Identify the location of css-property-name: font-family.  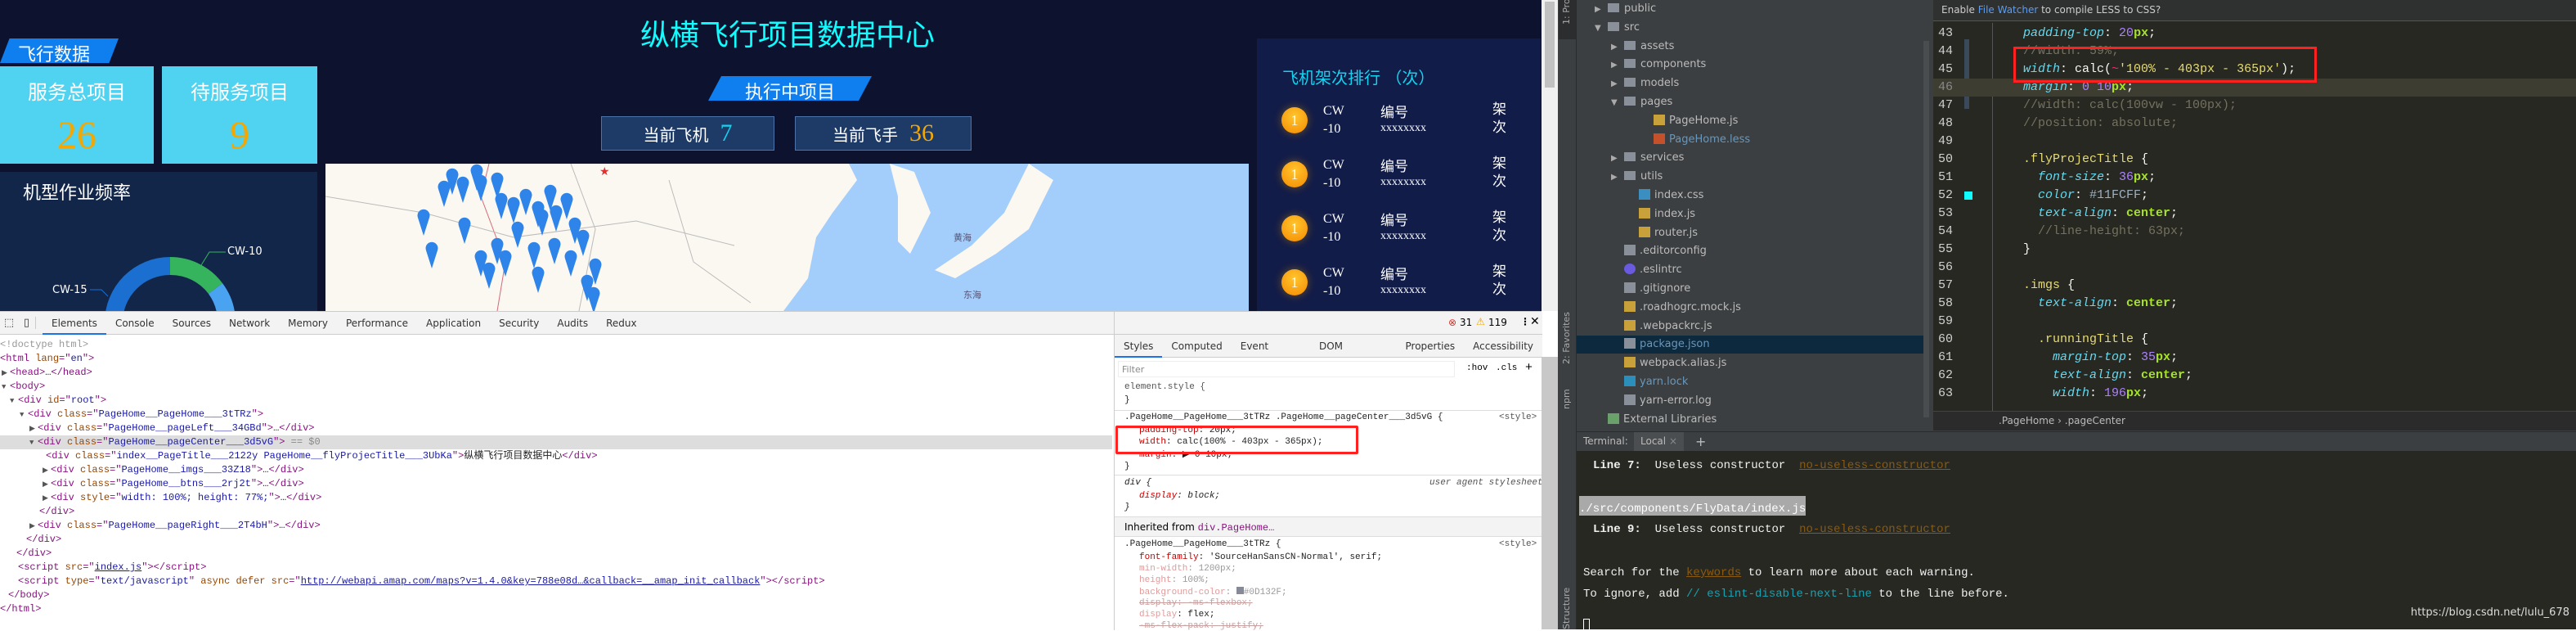
(1169, 557).